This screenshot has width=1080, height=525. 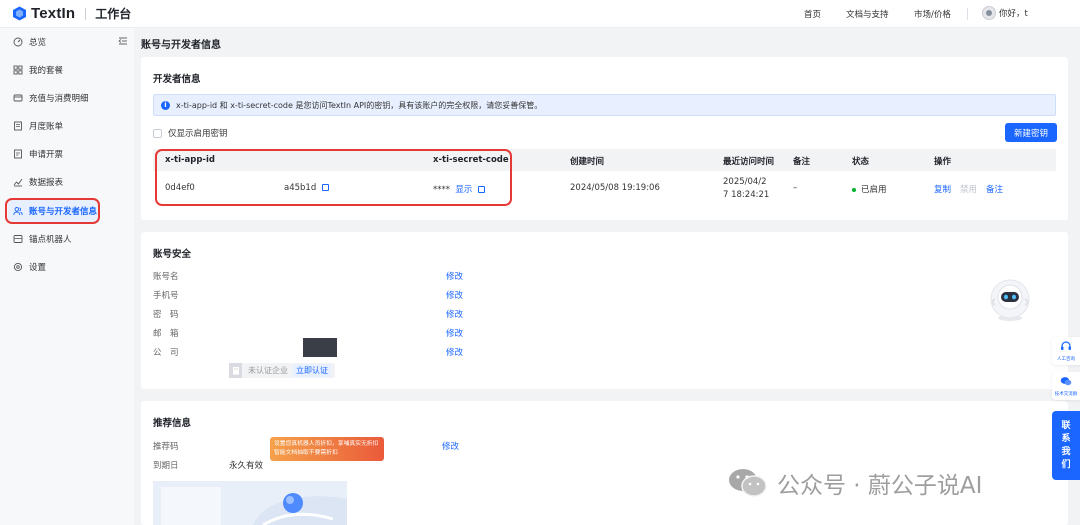 What do you see at coordinates (812, 14) in the screenshot?
I see `nav-home-link: 首页` at bounding box center [812, 14].